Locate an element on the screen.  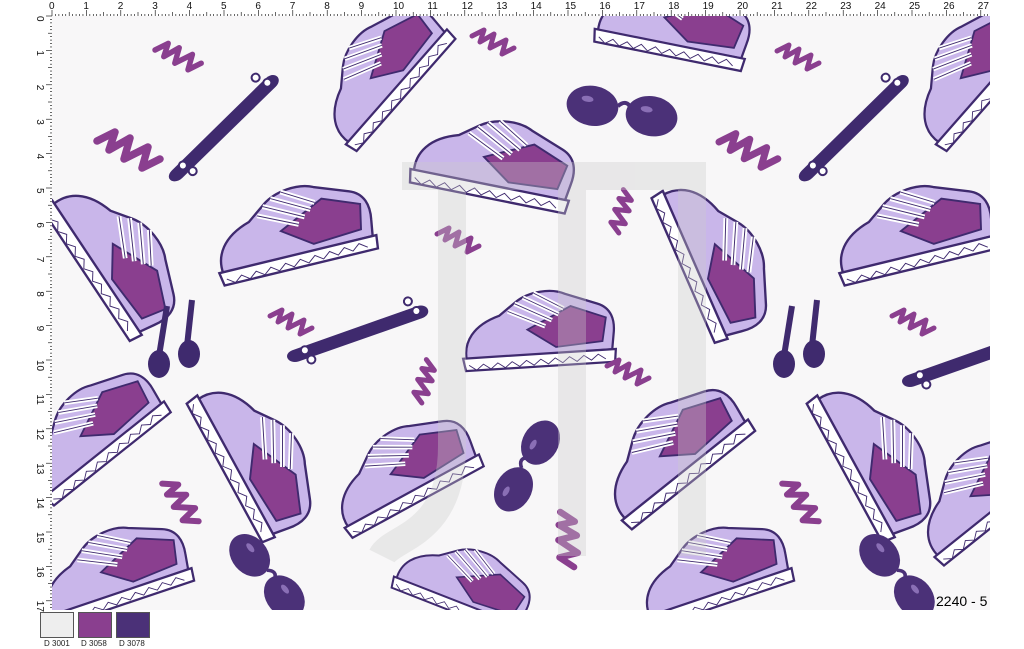
ruler-left-label: 12 is located at coordinates (39, 435).